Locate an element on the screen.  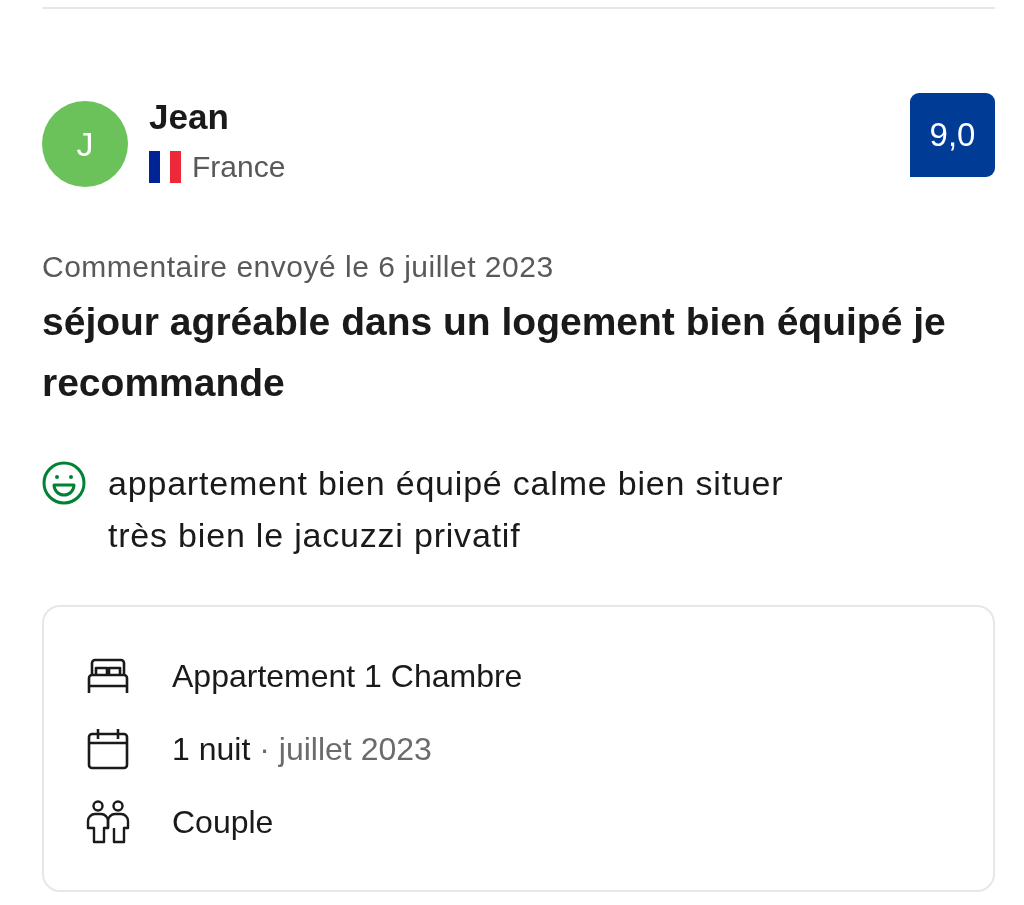
review-comment: appartement bien équipé calme bien situer très bien le jacuzzi privatif is located at coordinates (446, 509).